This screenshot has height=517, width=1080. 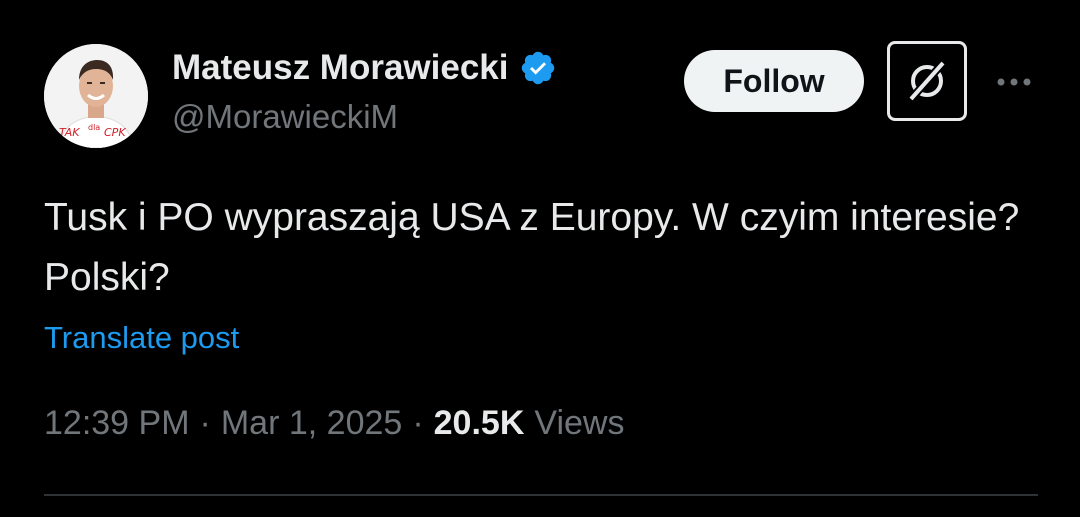 What do you see at coordinates (69, 132) in the screenshot?
I see `svg-text: TAK` at bounding box center [69, 132].